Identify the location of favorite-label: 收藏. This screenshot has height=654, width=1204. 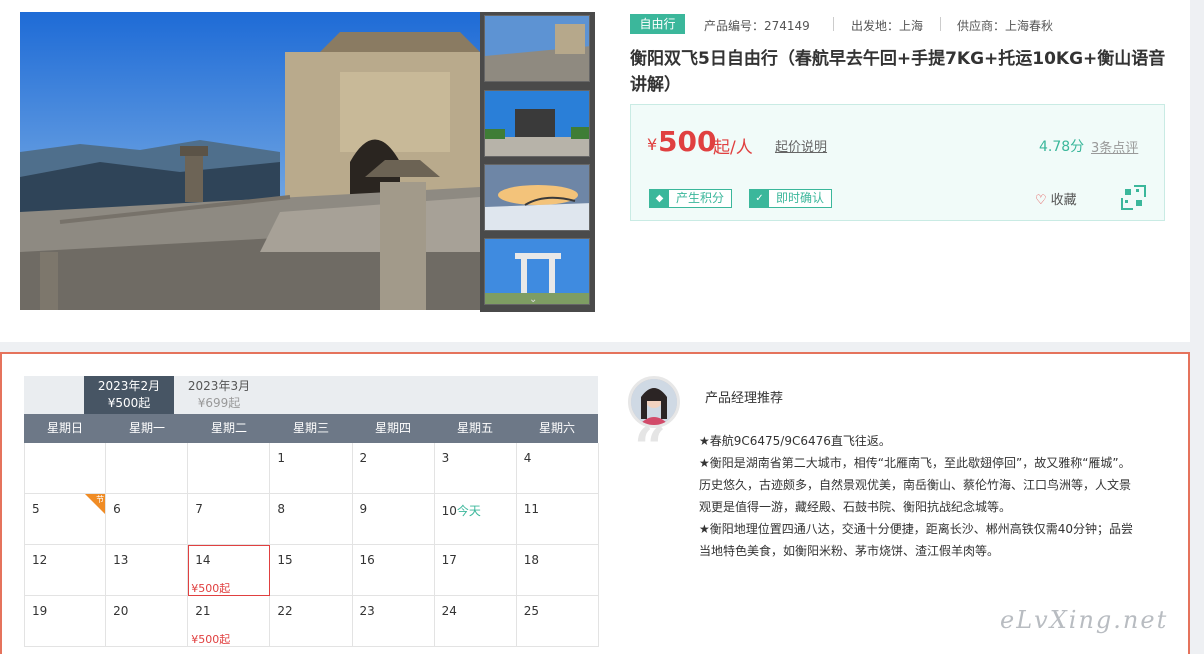
(1063, 200).